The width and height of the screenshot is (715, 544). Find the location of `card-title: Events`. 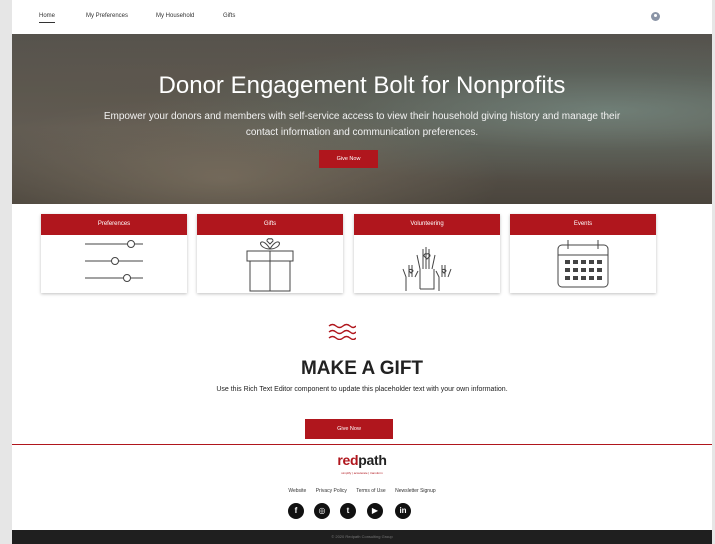

card-title: Events is located at coordinates (583, 224).